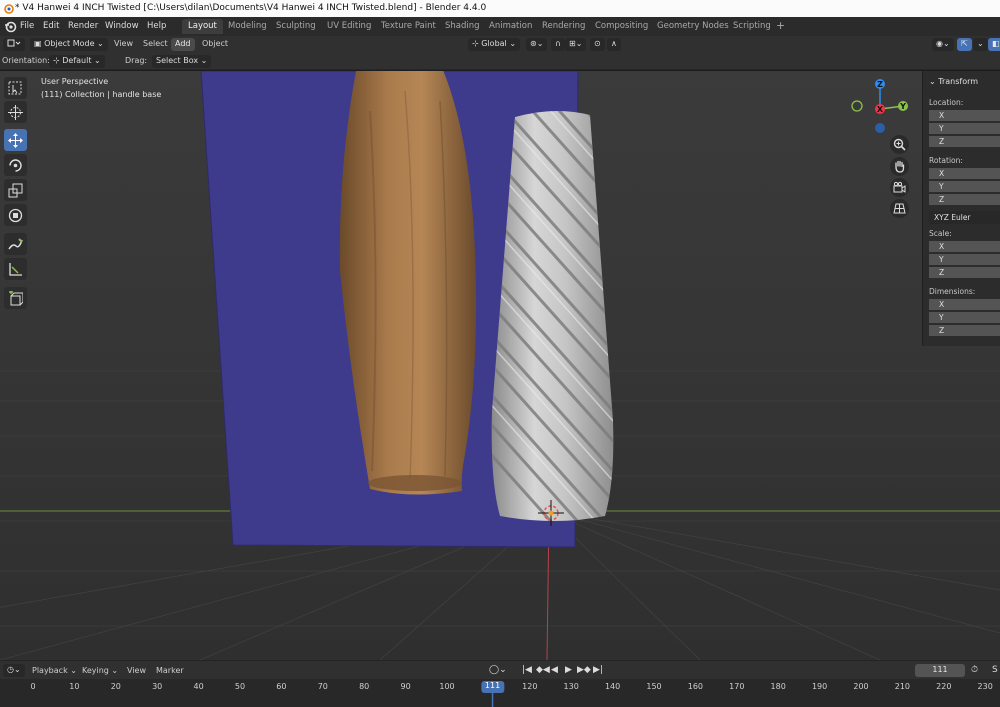 The width and height of the screenshot is (1000, 707). What do you see at coordinates (136, 670) in the screenshot?
I see `menu-timeline-view: View` at bounding box center [136, 670].